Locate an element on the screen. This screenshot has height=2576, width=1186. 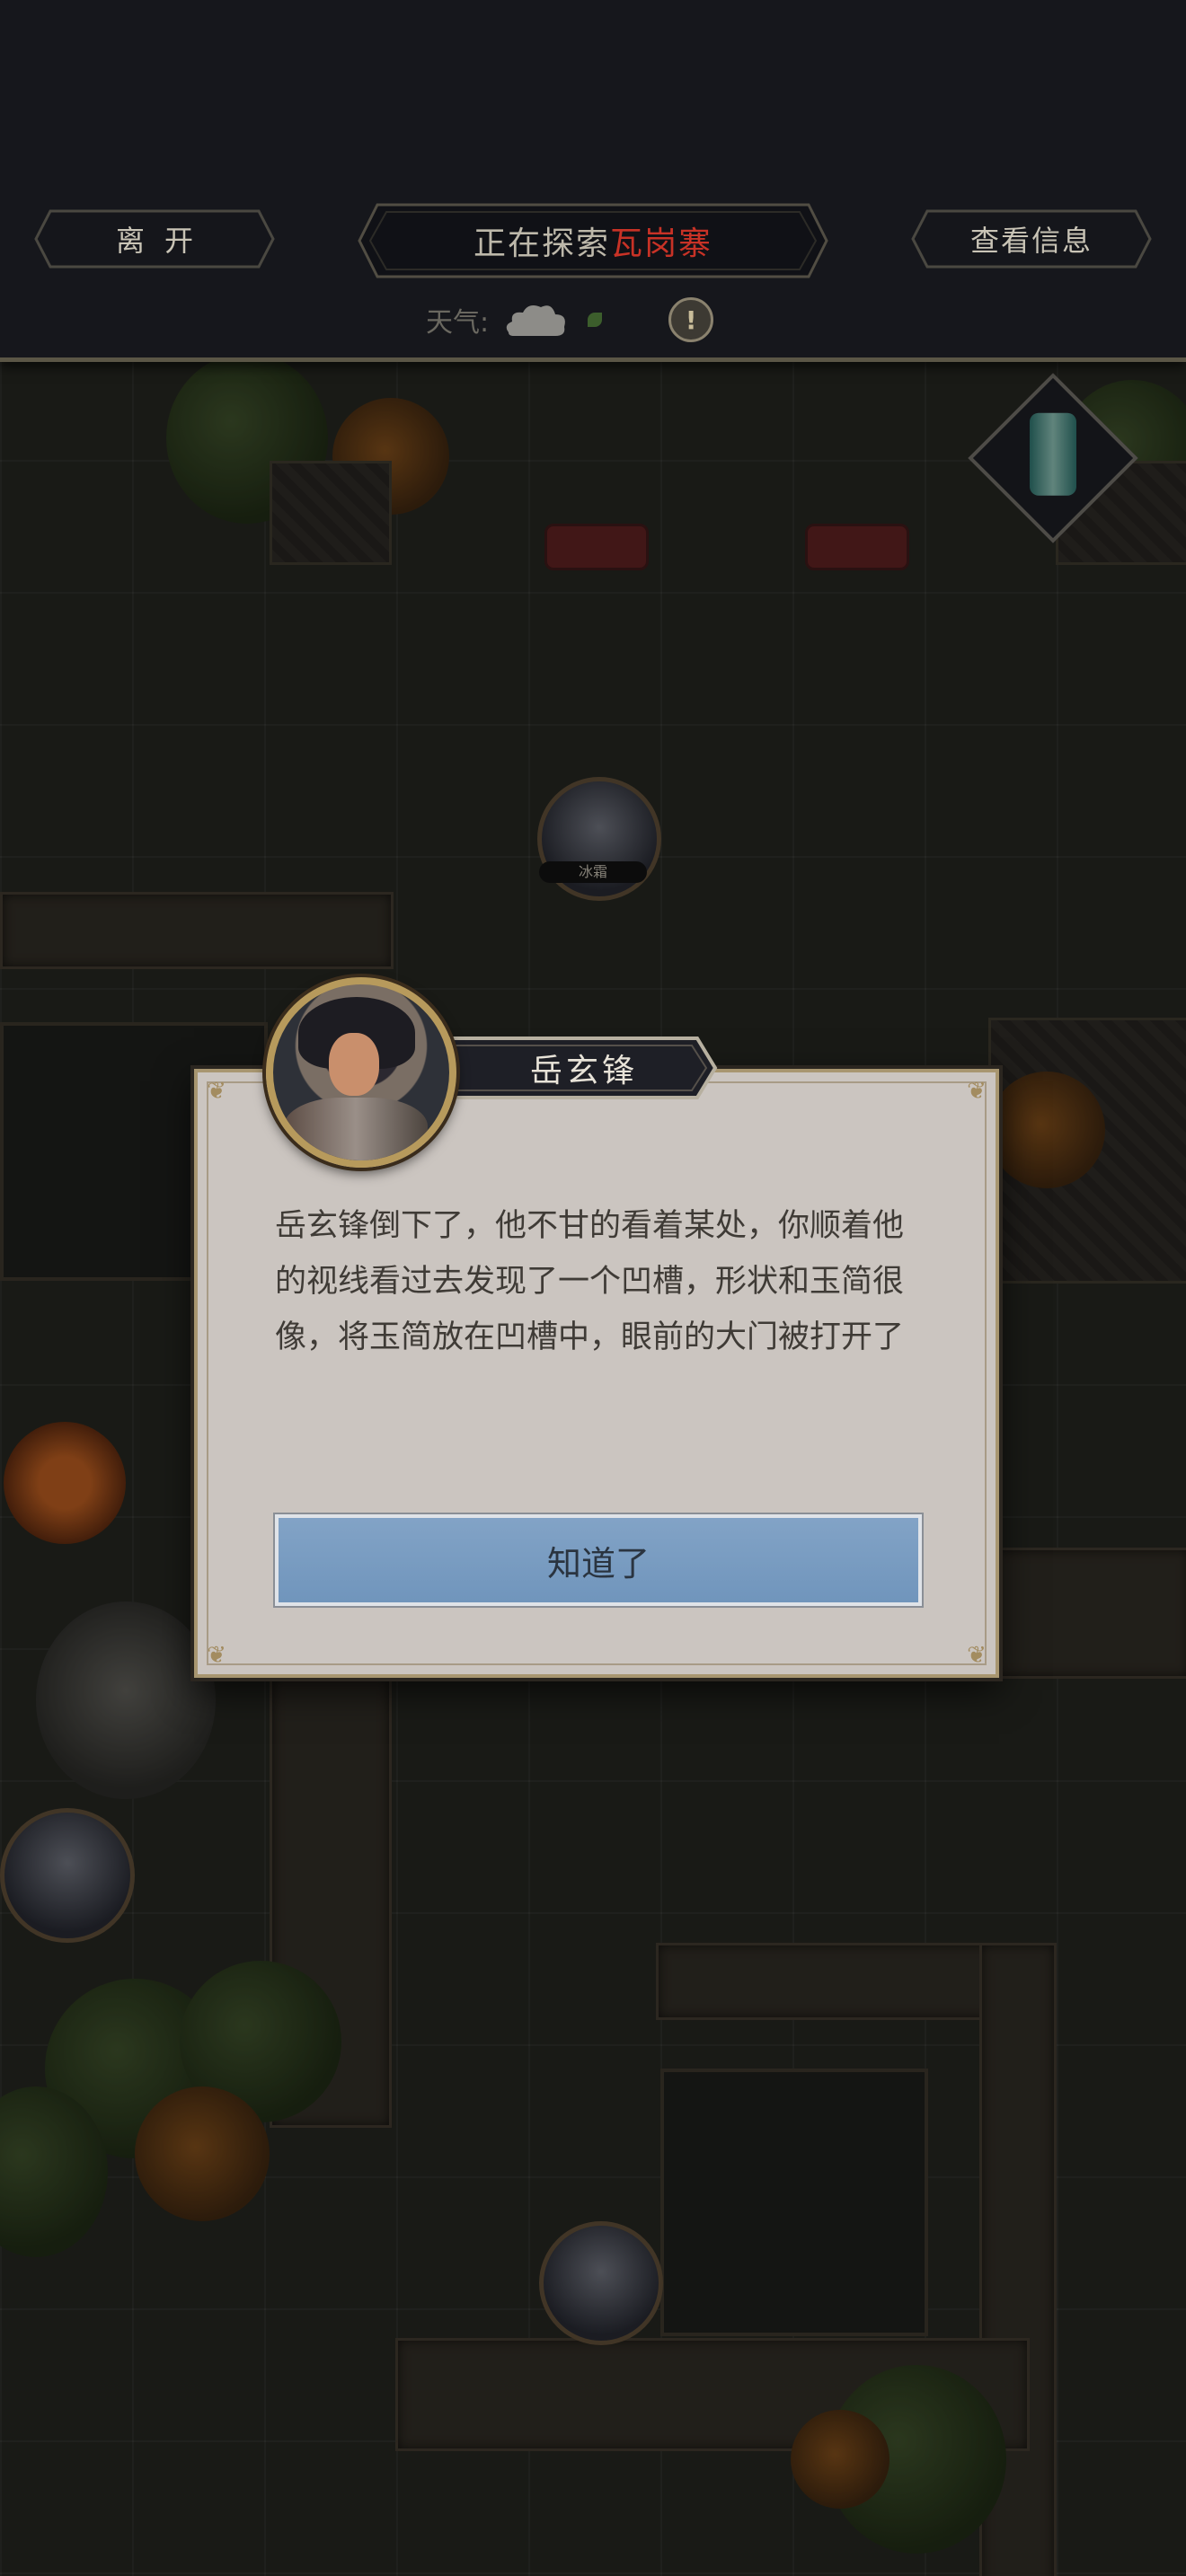
top-bar: 离开 正在探索瓦岗寨 查看信息 天气: ! is located at coordinates (593, 181).